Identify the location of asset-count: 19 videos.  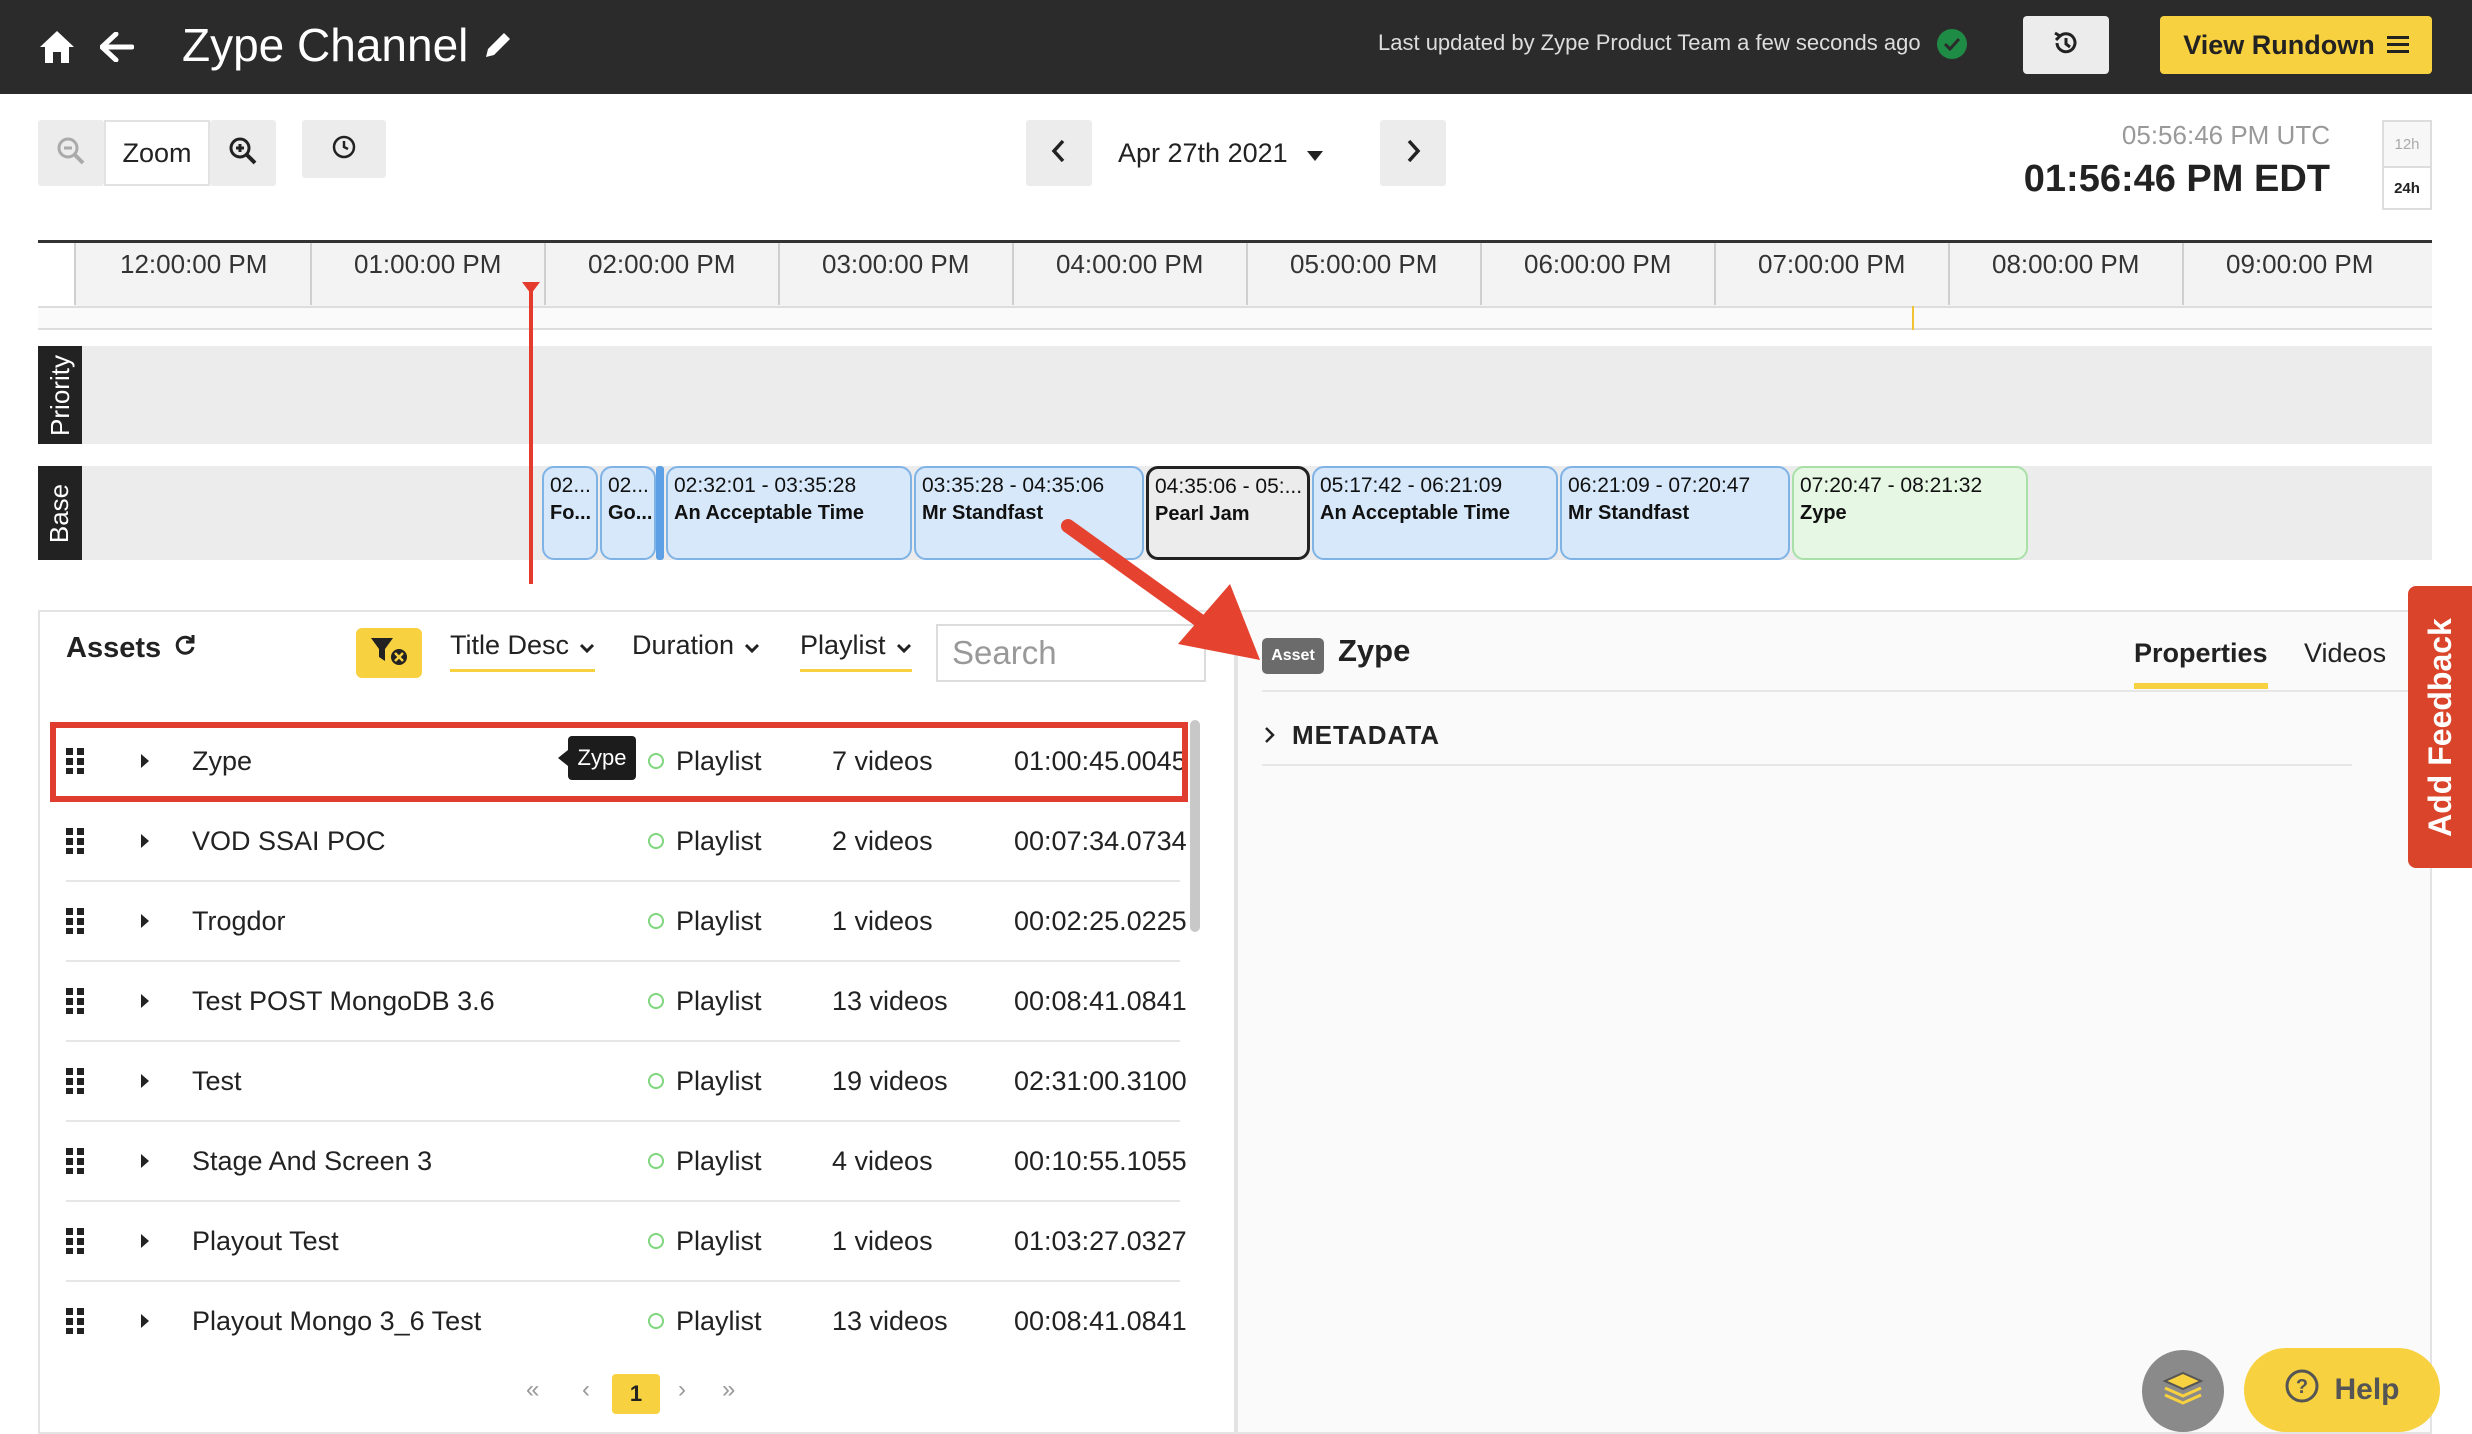
(890, 1080).